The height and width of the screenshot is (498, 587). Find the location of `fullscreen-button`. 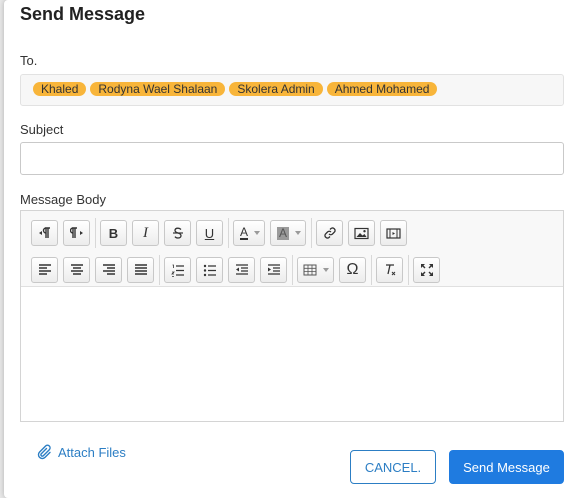

fullscreen-button is located at coordinates (426, 270).